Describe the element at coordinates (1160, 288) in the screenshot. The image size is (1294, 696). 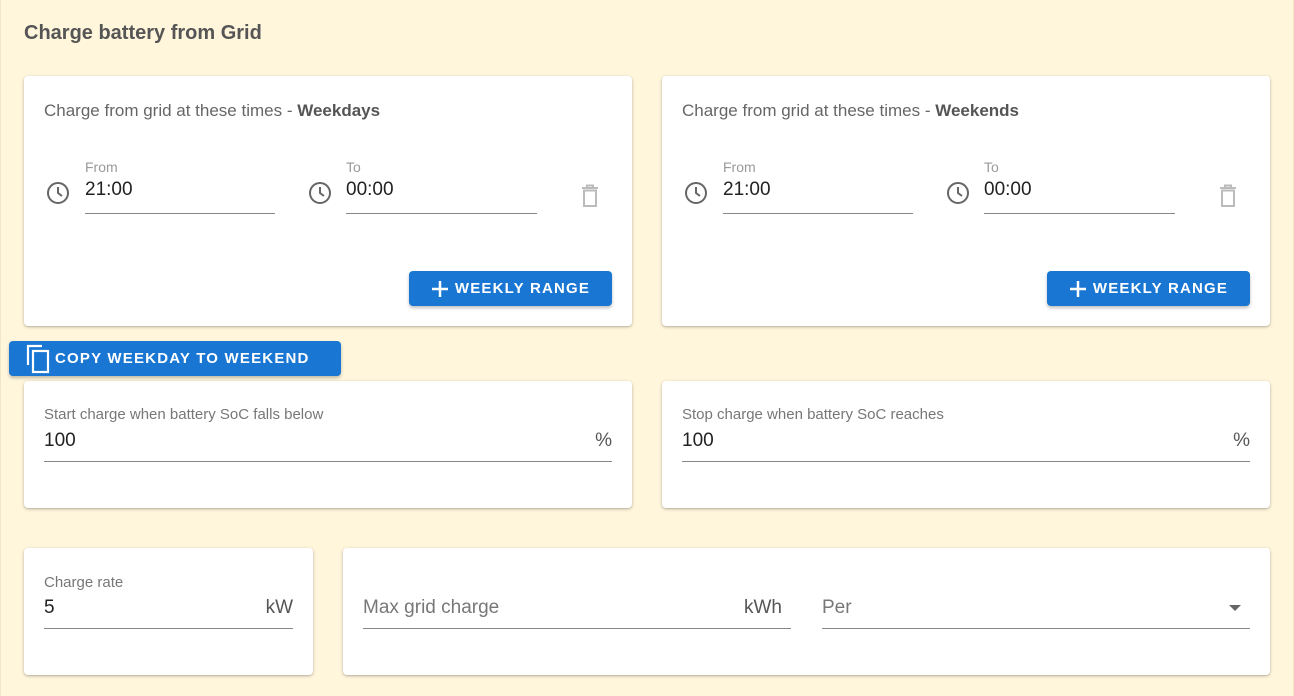
I see `weekends-add-range-label: WEEKLY RANGE` at that location.